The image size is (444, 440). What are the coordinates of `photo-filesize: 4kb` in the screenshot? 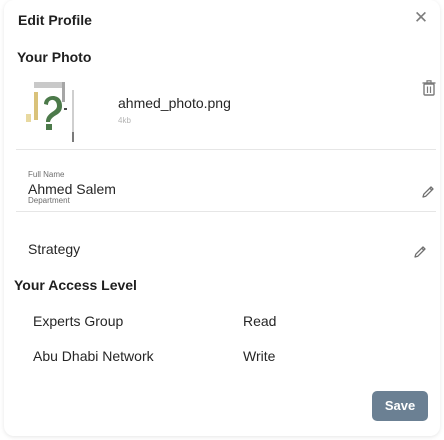 It's located at (124, 120).